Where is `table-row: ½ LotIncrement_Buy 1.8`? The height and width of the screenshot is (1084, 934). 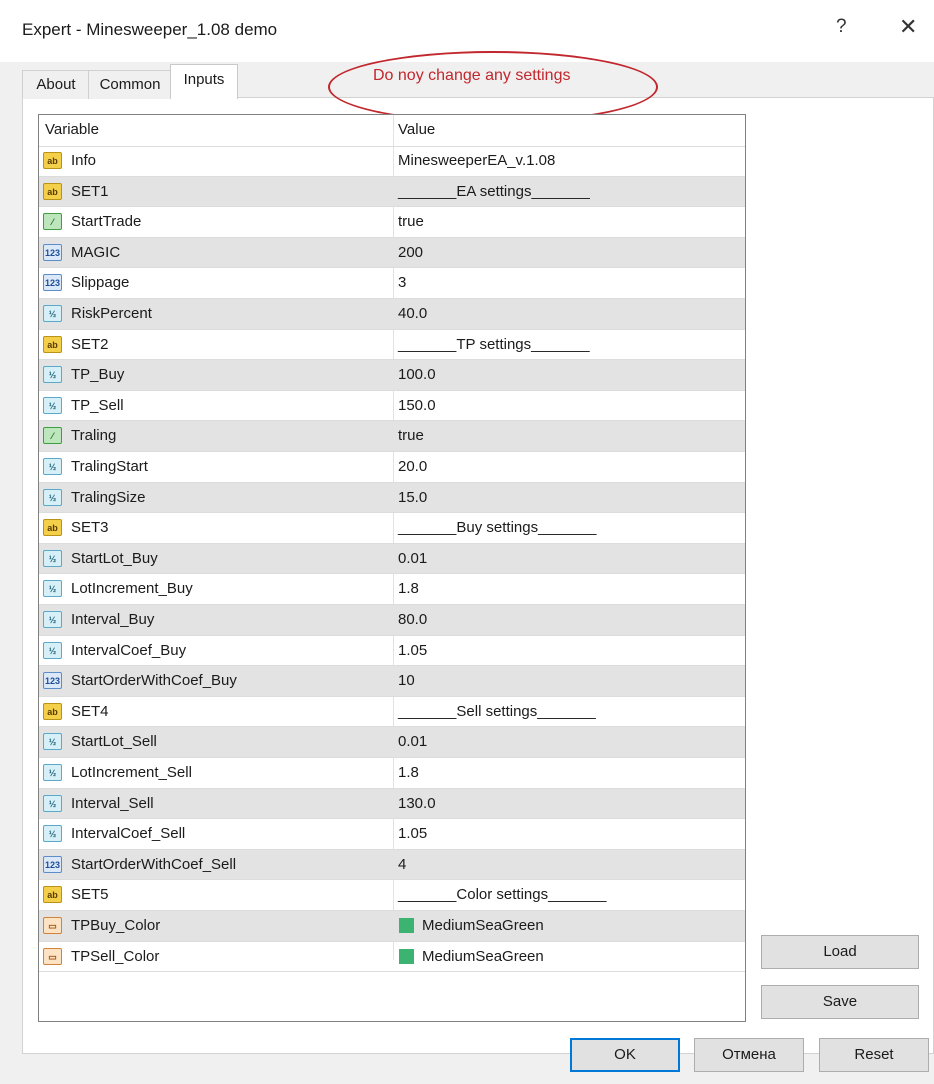 table-row: ½ LotIncrement_Buy 1.8 is located at coordinates (392, 589).